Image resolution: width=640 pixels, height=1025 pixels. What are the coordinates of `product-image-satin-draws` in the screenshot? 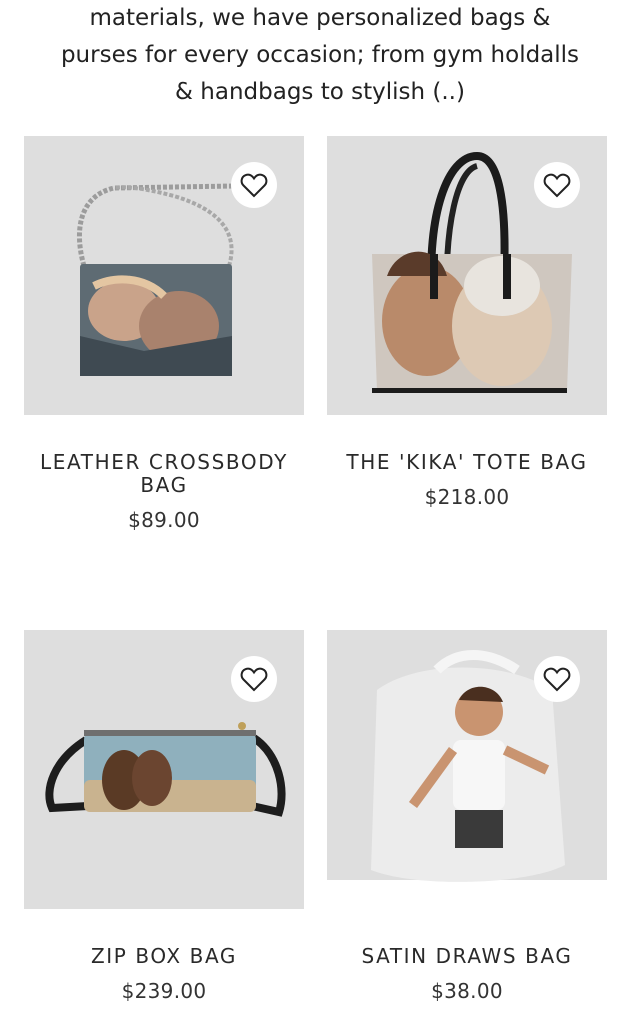 It's located at (467, 769).